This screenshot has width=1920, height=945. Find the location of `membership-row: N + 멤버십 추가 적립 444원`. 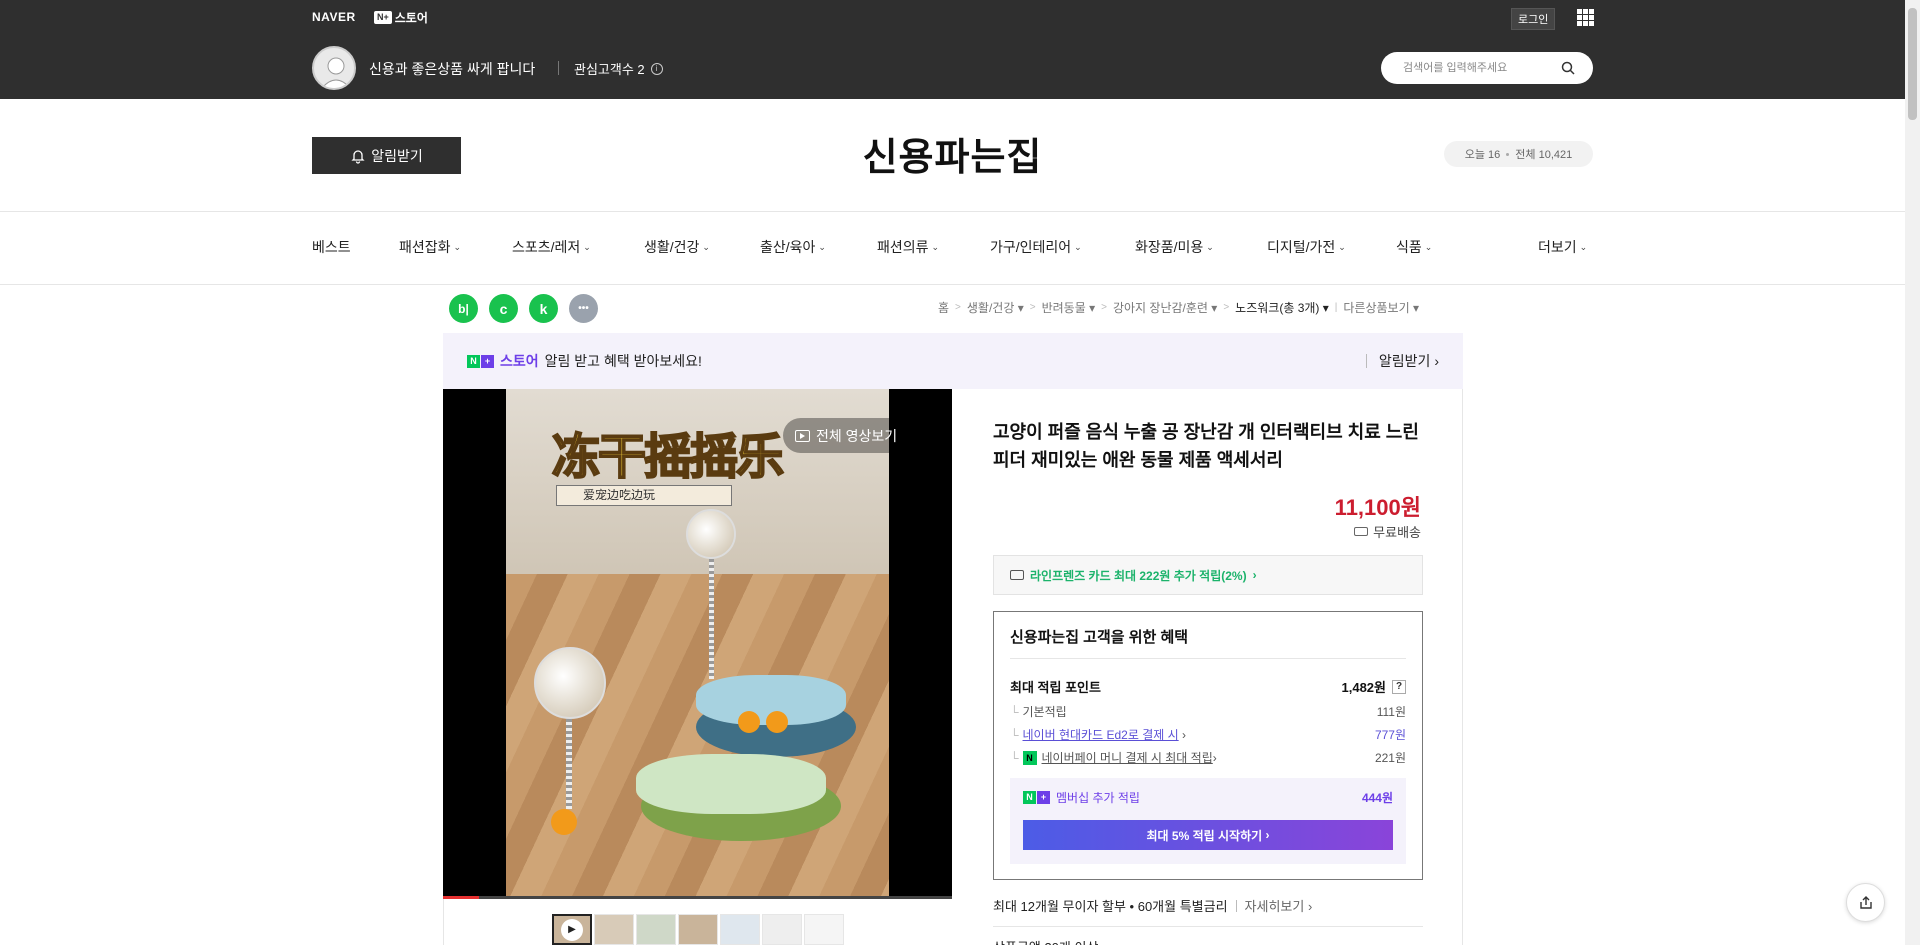

membership-row: N + 멤버십 추가 적립 444원 is located at coordinates (1208, 797).